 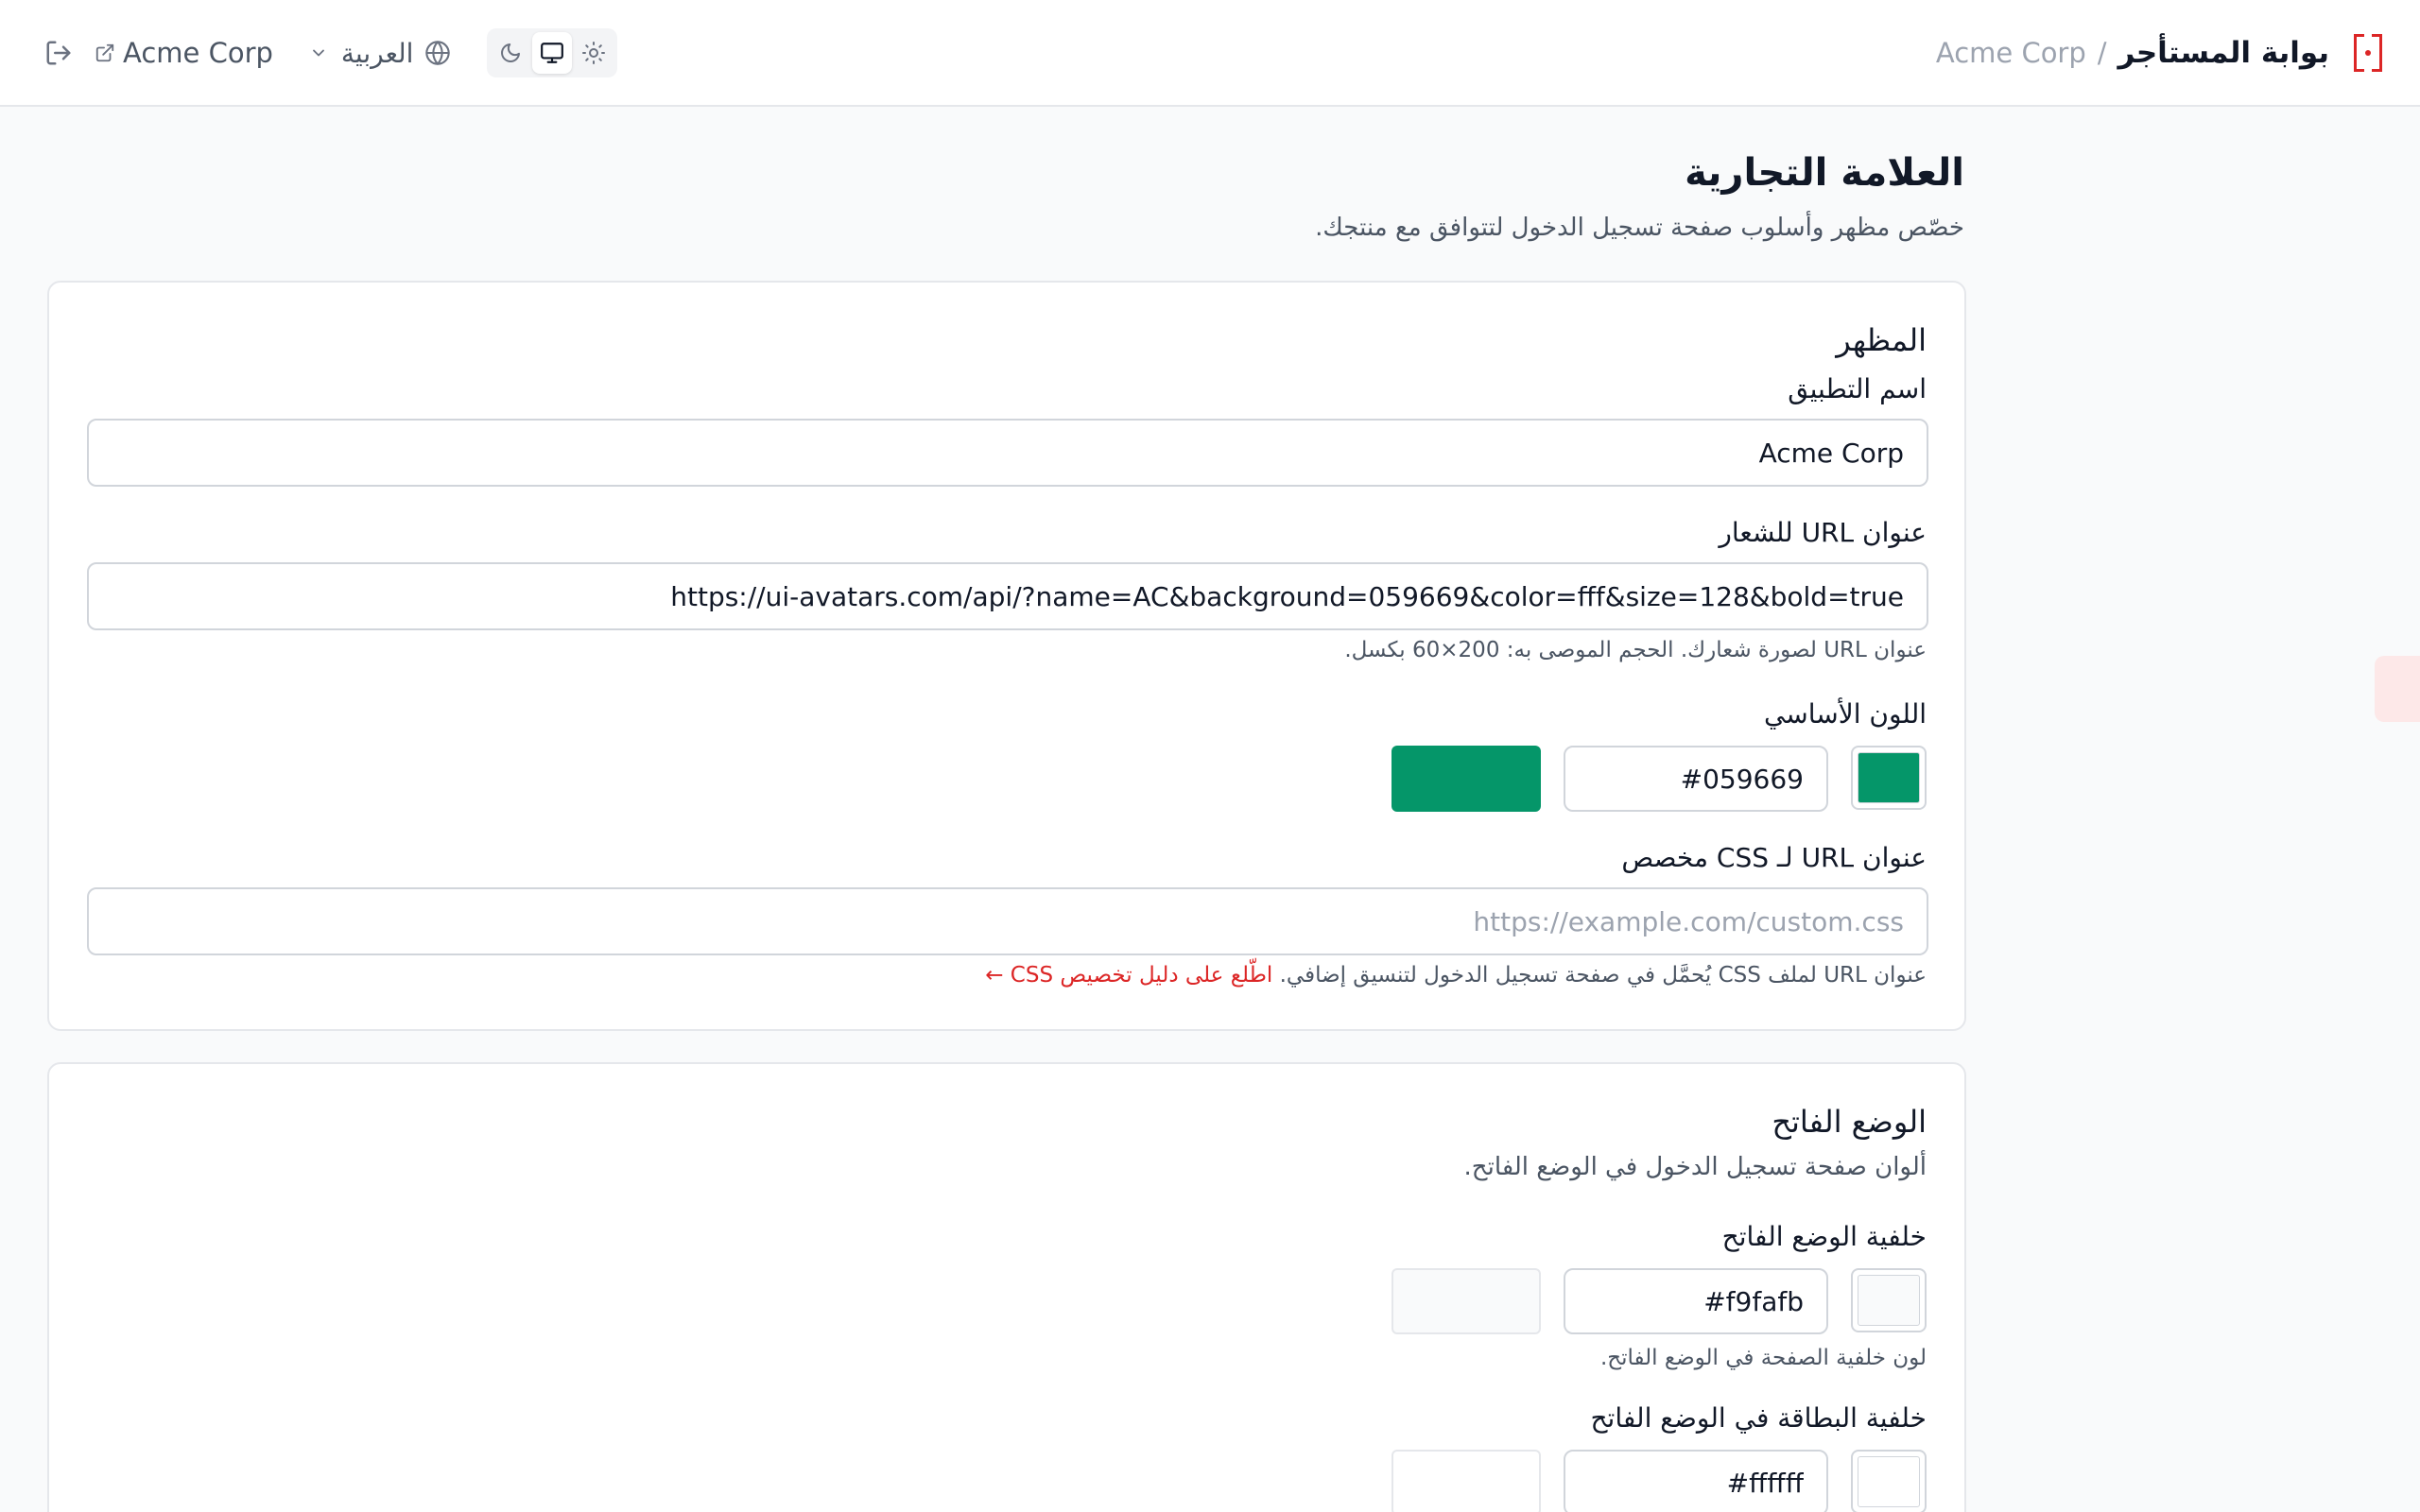 I want to click on globe-icon, so click(x=438, y=53).